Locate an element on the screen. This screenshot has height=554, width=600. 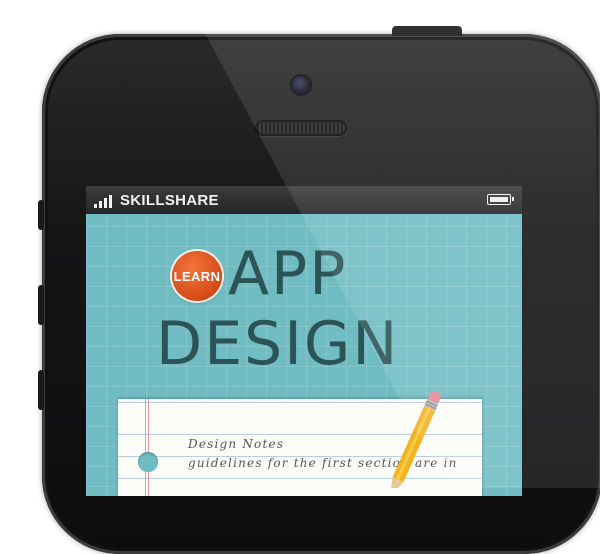
title-line-app: APP is located at coordinates (288, 274).